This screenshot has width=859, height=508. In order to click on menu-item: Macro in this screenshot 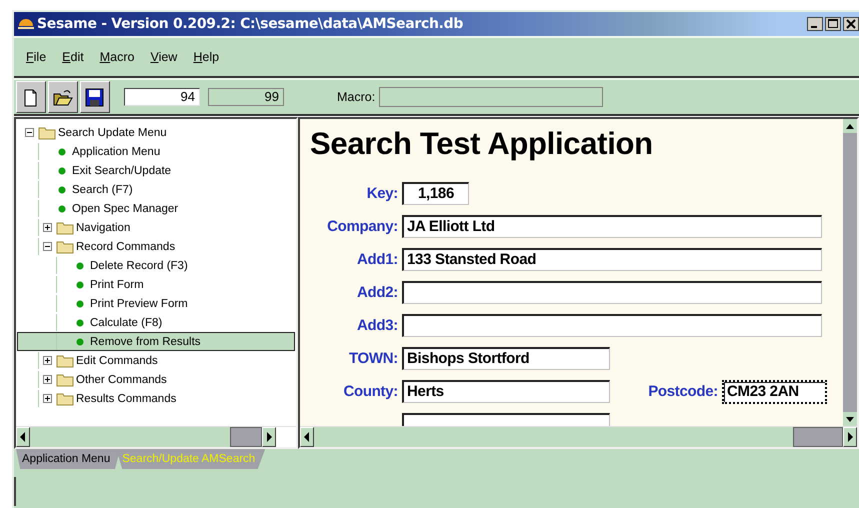, I will do `click(117, 57)`.